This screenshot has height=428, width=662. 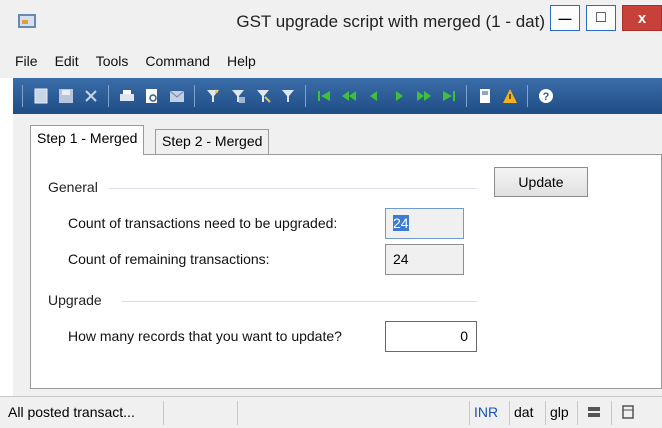 I want to click on minimize-icon: —, so click(x=565, y=18).